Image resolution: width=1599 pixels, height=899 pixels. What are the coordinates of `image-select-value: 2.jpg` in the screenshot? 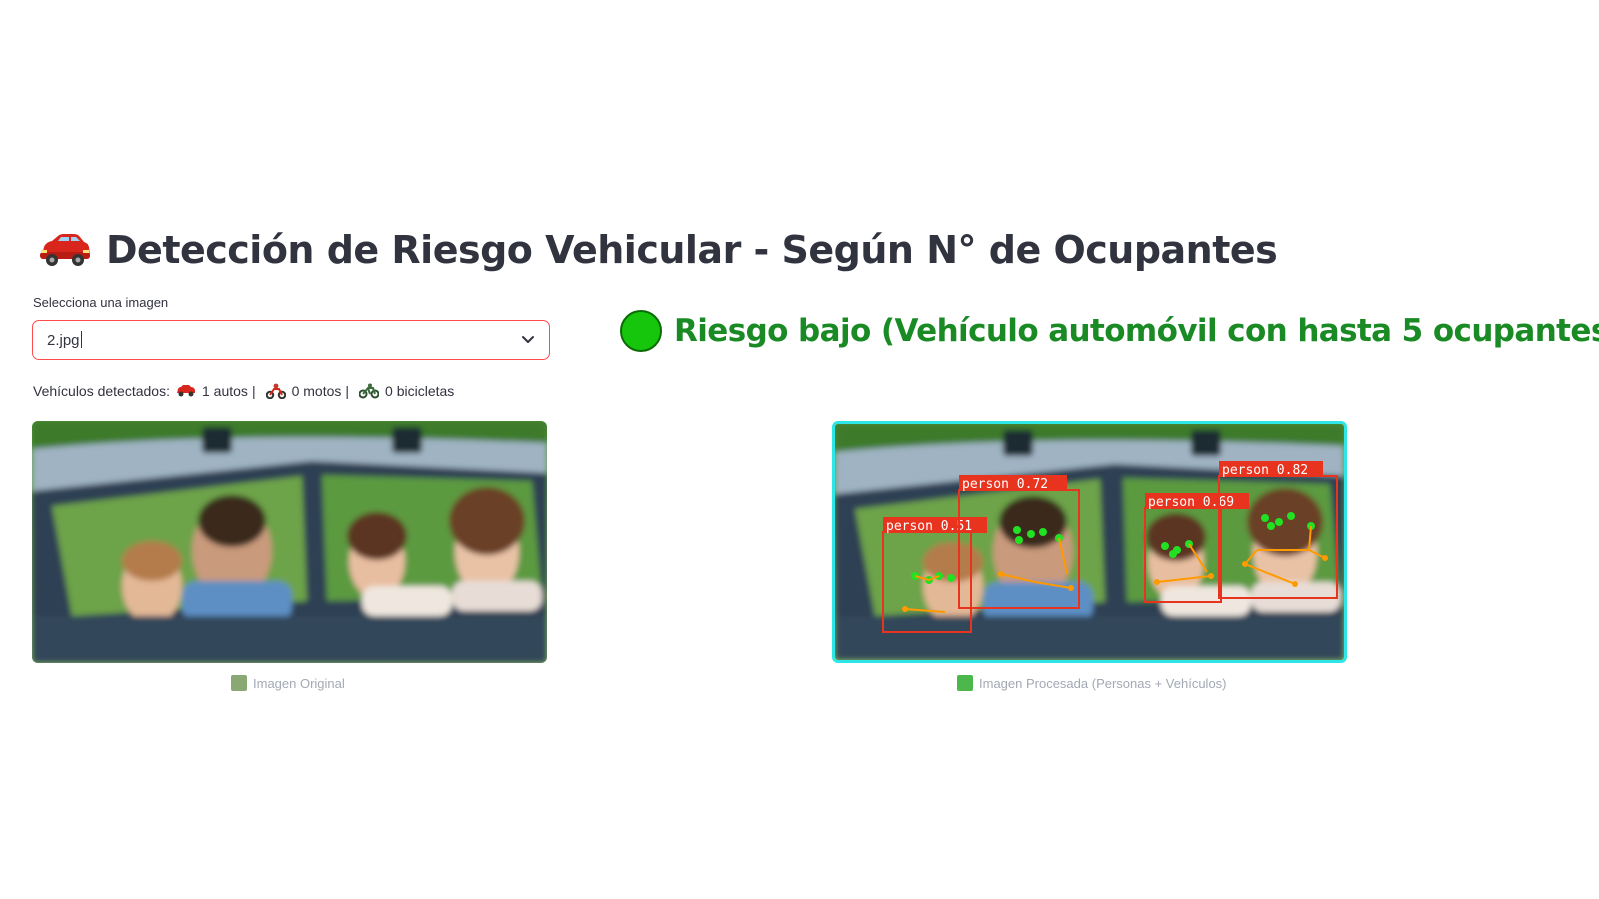 It's located at (64, 340).